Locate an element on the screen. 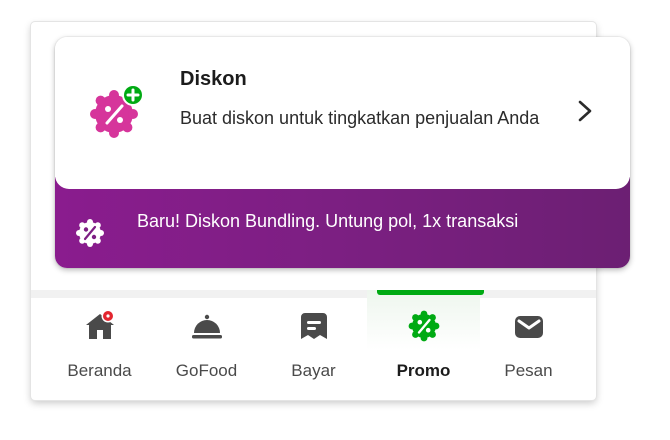 This screenshot has width=670, height=440. payment-icon is located at coordinates (313, 326).